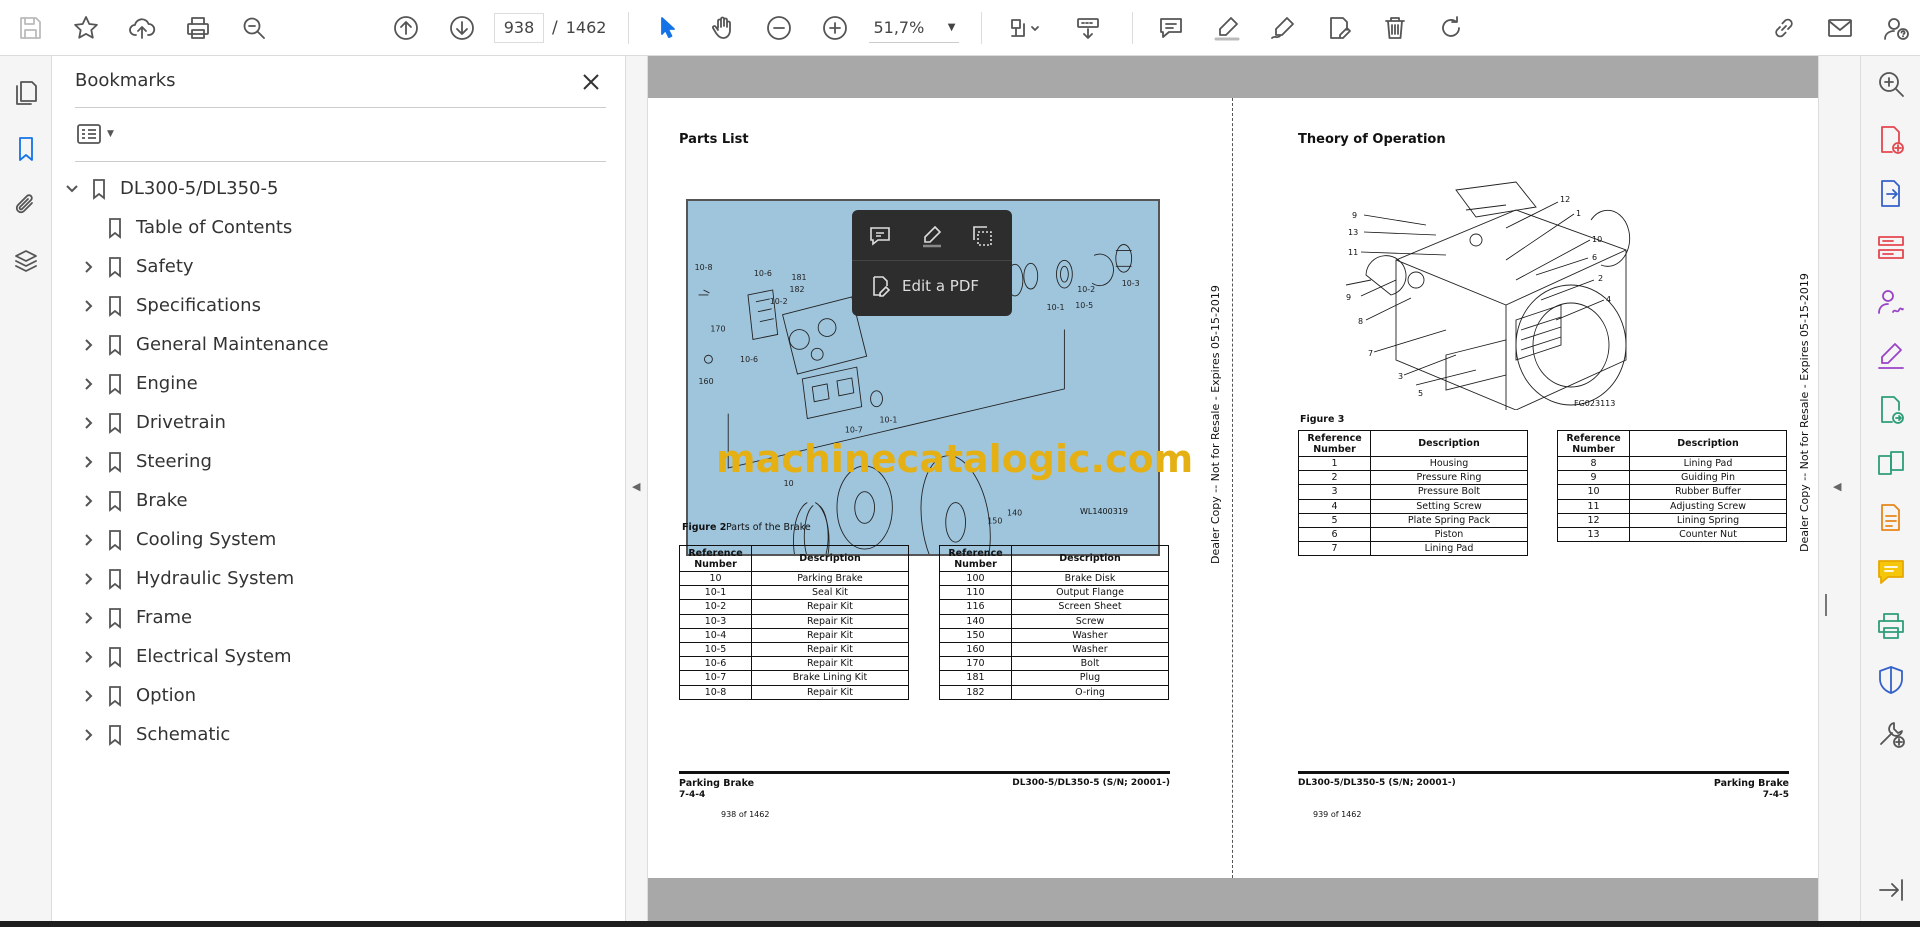 The height and width of the screenshot is (927, 1920). I want to click on rotate-icon, so click(1451, 28).